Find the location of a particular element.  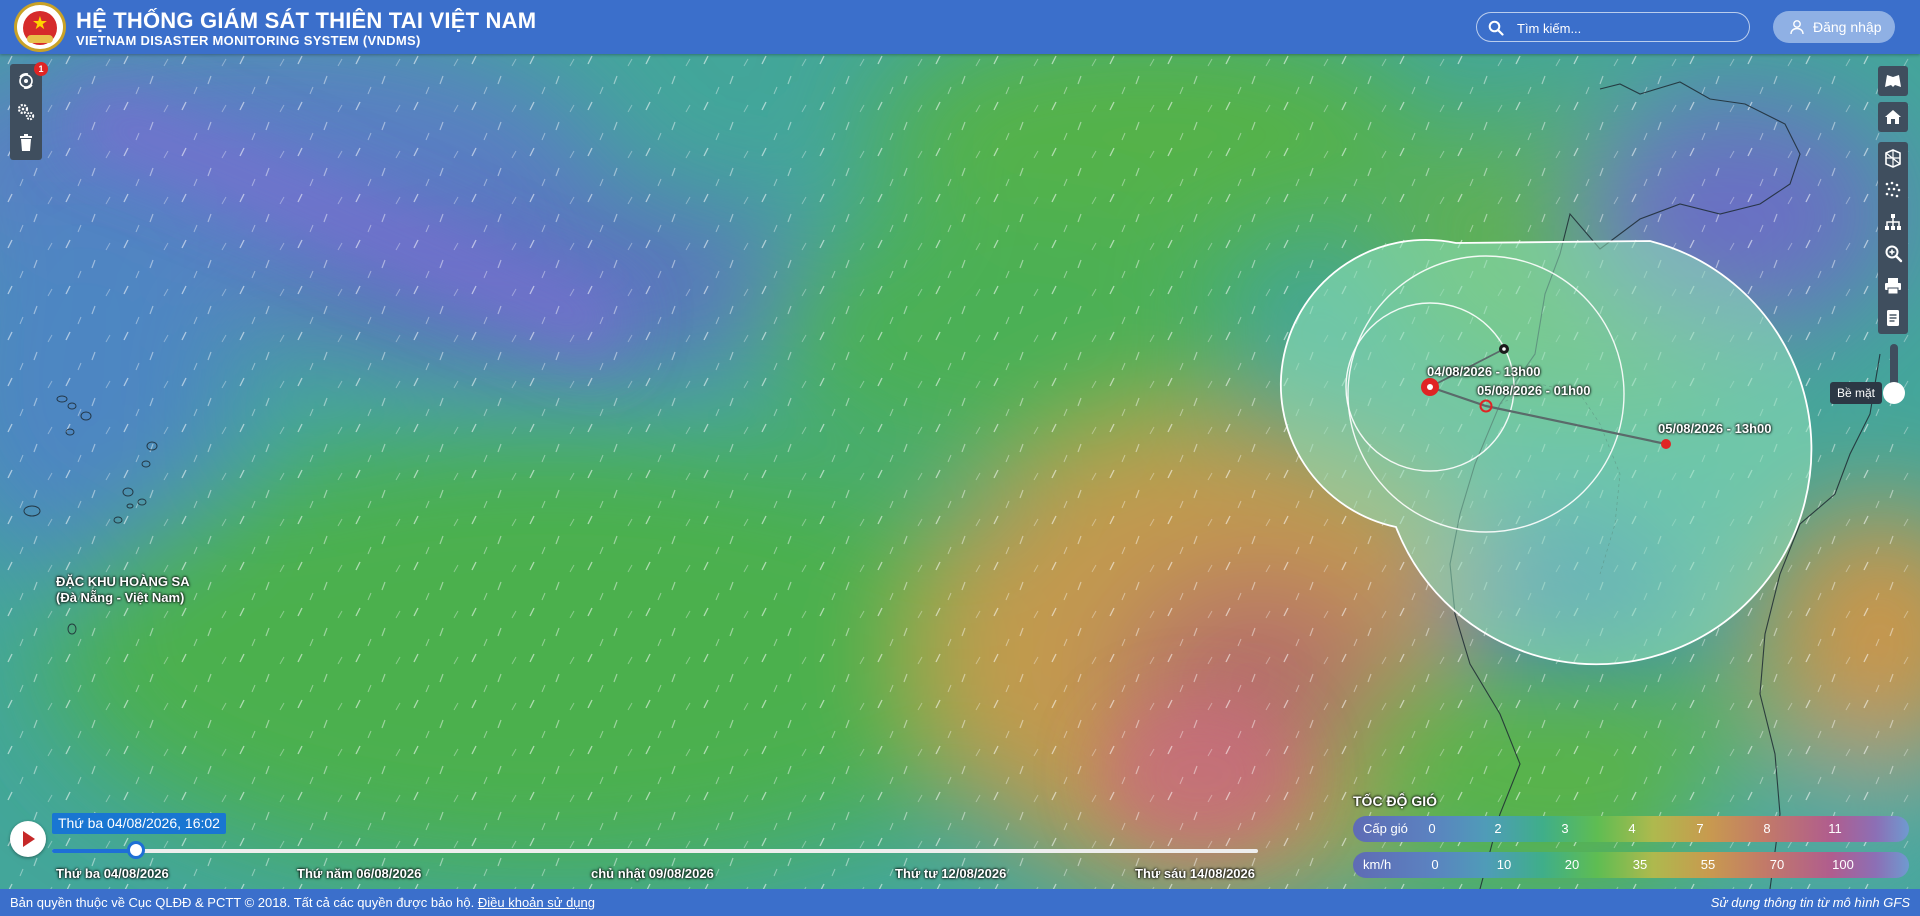

typhoon-button: 1 is located at coordinates (29, 79).